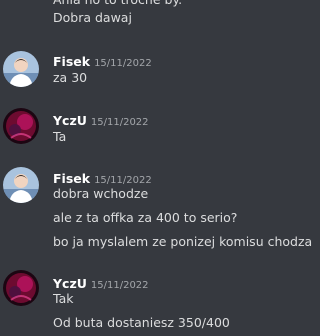  I want to click on message-line: dobra wchodze, so click(101, 193).